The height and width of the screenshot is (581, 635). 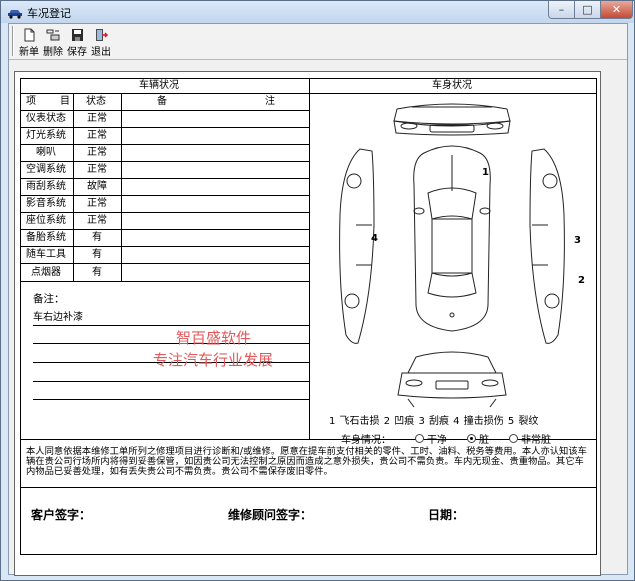 I want to click on maximize-button: □, so click(x=587, y=10).